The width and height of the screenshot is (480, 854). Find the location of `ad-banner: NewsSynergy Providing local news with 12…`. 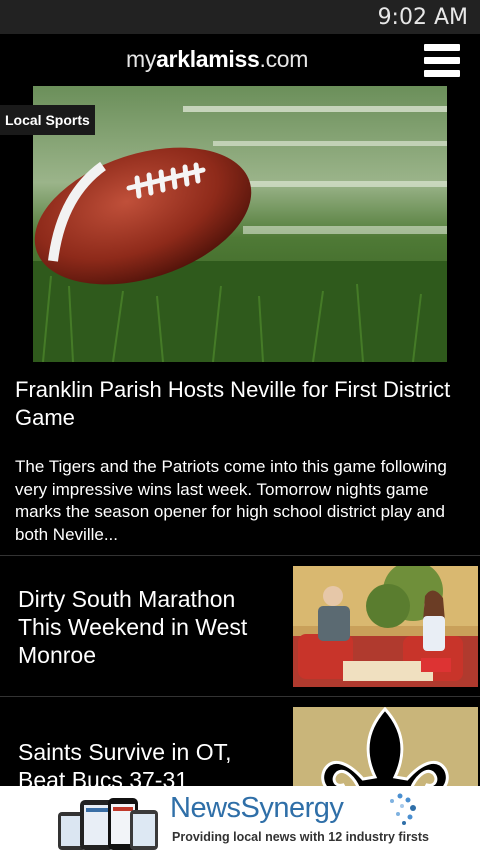

ad-banner: NewsSynergy Providing local news with 12… is located at coordinates (240, 820).